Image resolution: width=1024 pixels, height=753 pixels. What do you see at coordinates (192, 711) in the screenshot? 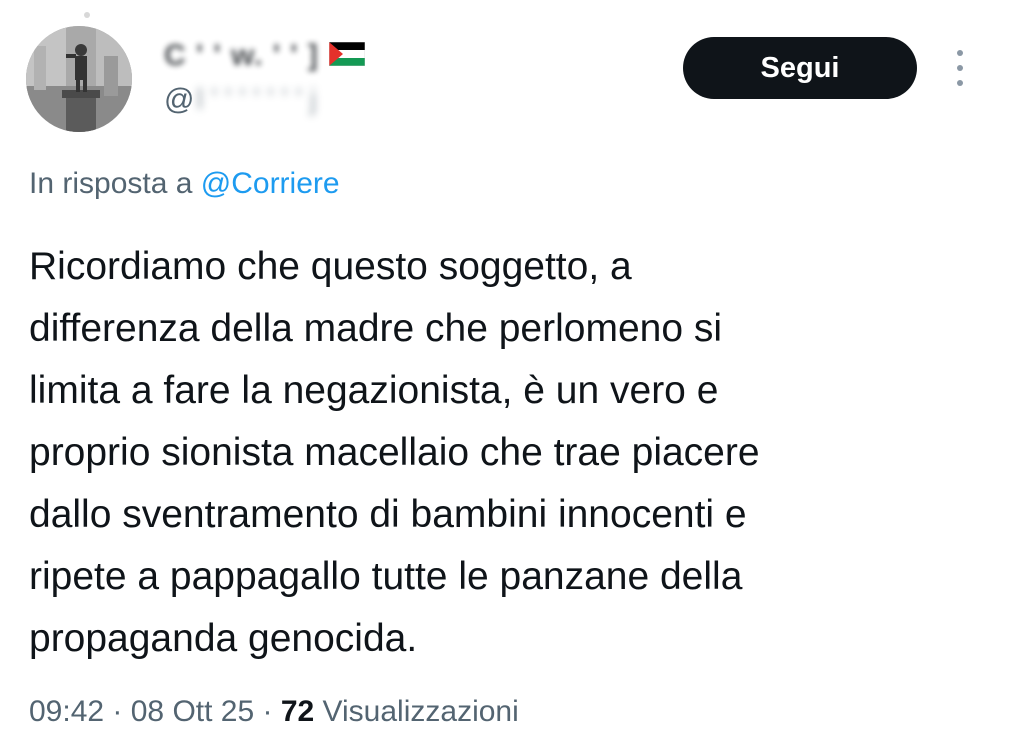
I see `tweet-date: 08 Ott 25` at bounding box center [192, 711].